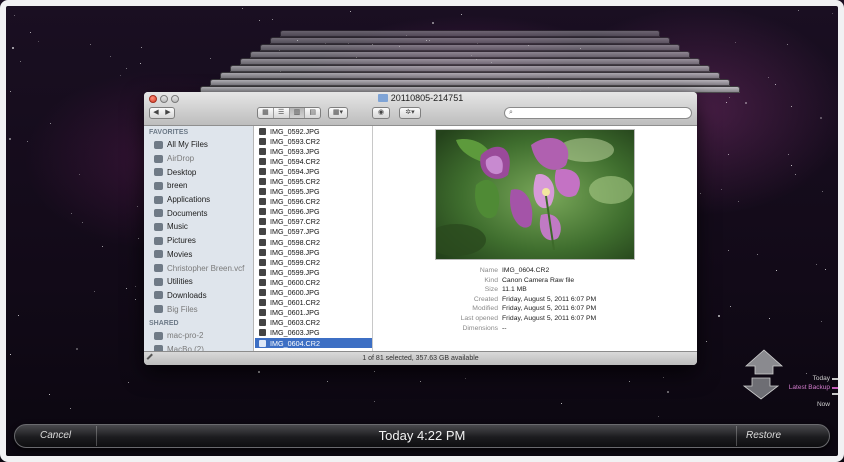 The height and width of the screenshot is (462, 844). I want to click on documents-icon, so click(158, 213).